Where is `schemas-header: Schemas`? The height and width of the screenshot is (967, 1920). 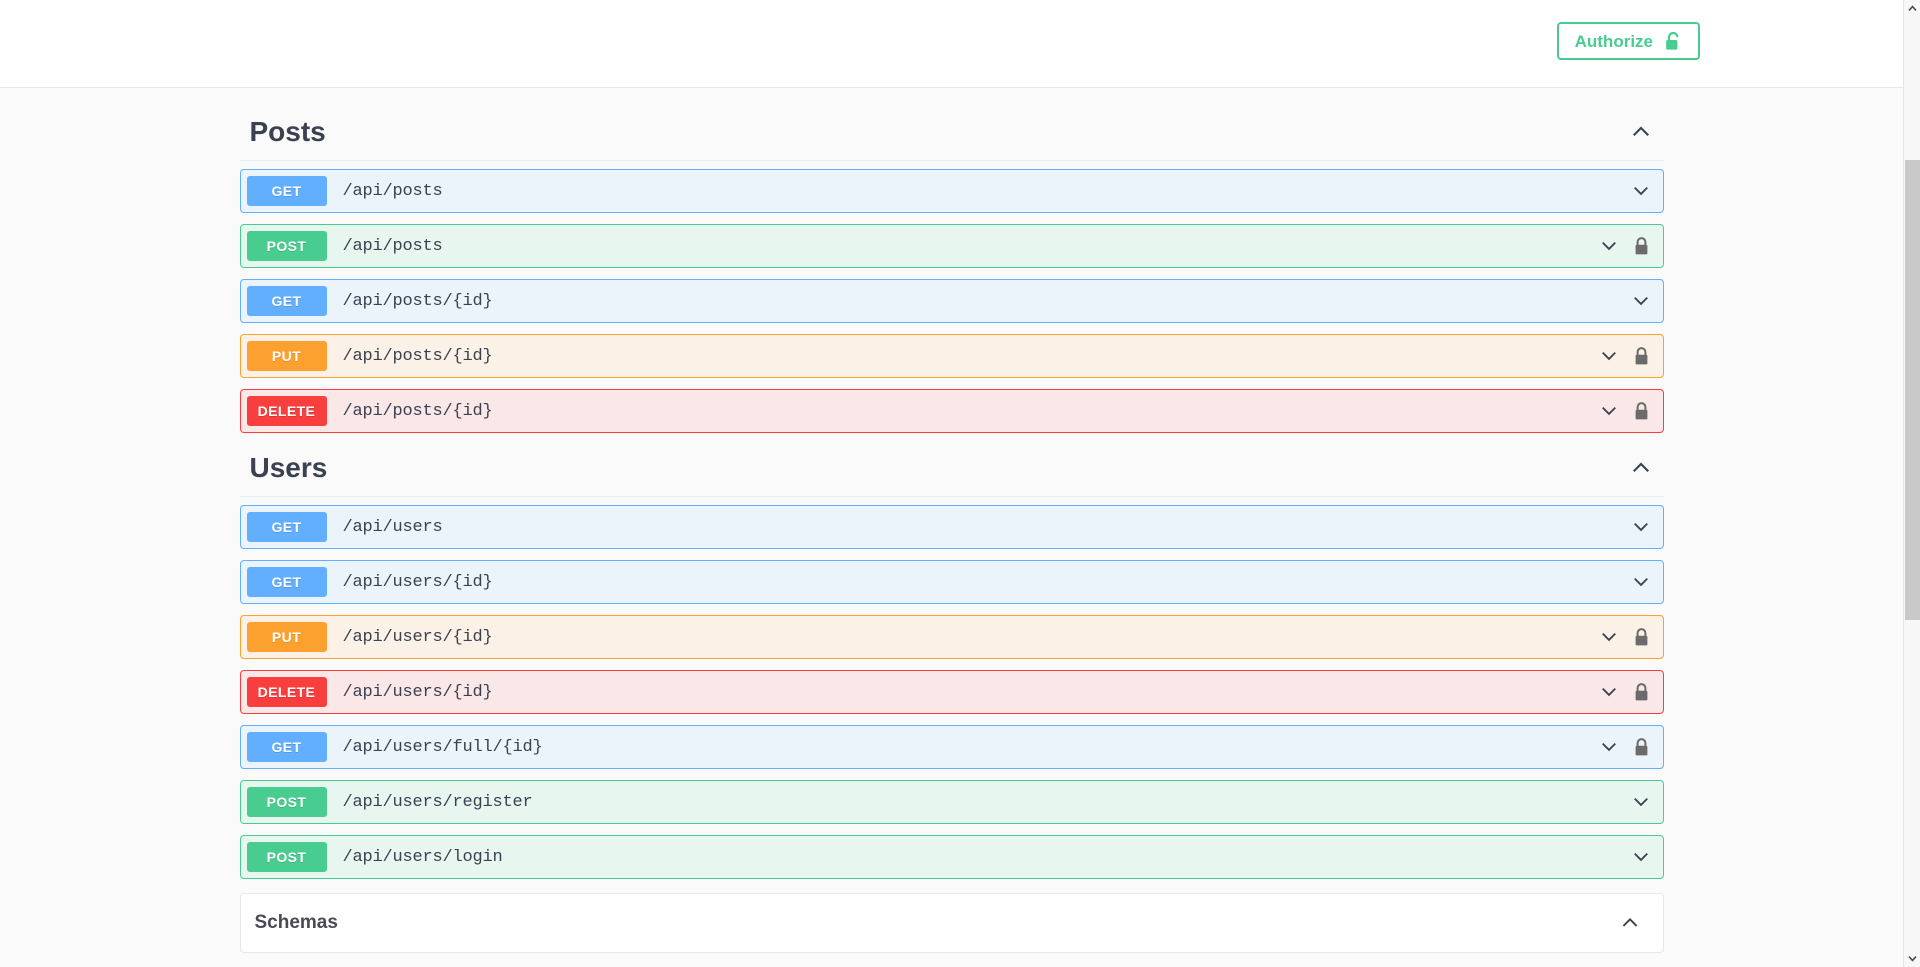
schemas-header: Schemas is located at coordinates (952, 923).